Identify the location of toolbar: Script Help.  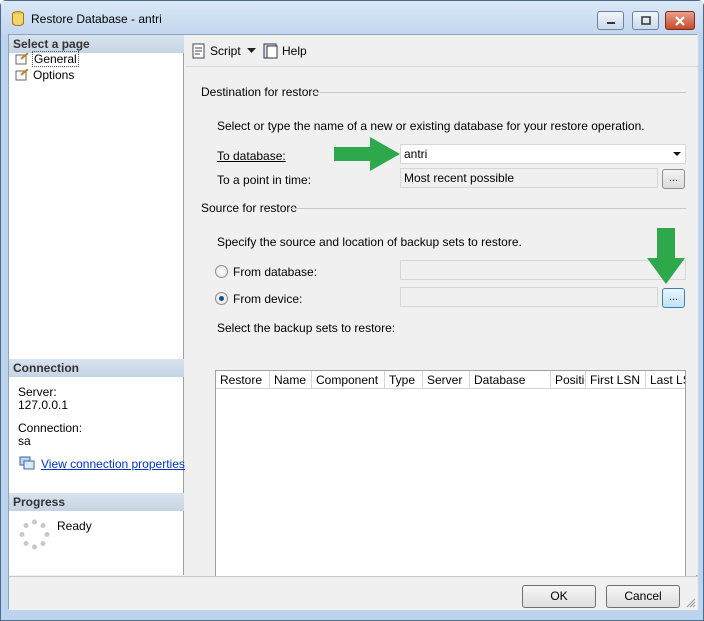
(441, 51).